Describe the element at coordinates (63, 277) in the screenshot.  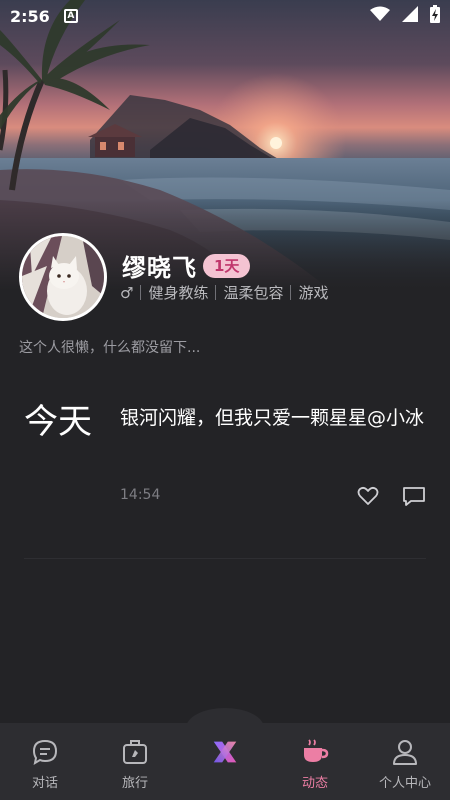
I see `profile-avatar` at that location.